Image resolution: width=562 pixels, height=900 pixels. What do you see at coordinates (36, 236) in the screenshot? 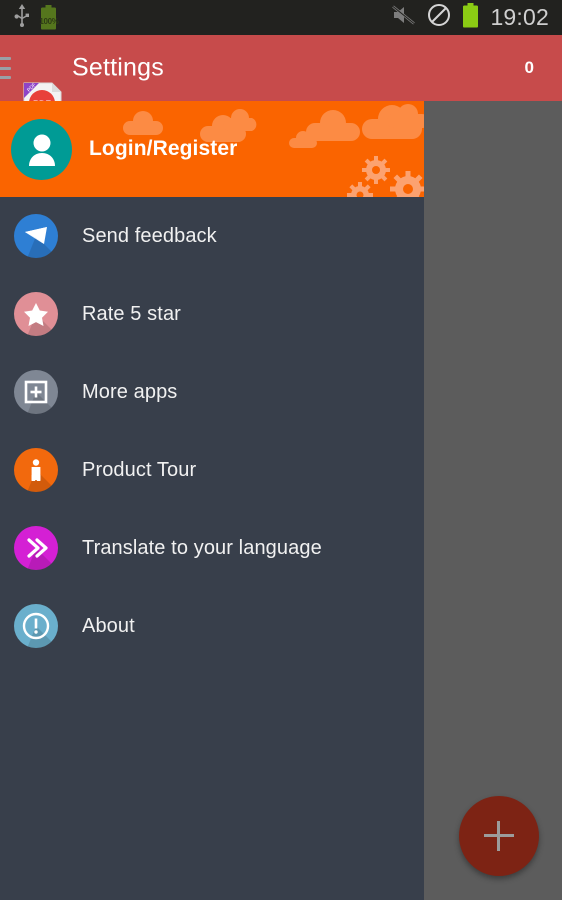
I see `envelope-icon` at bounding box center [36, 236].